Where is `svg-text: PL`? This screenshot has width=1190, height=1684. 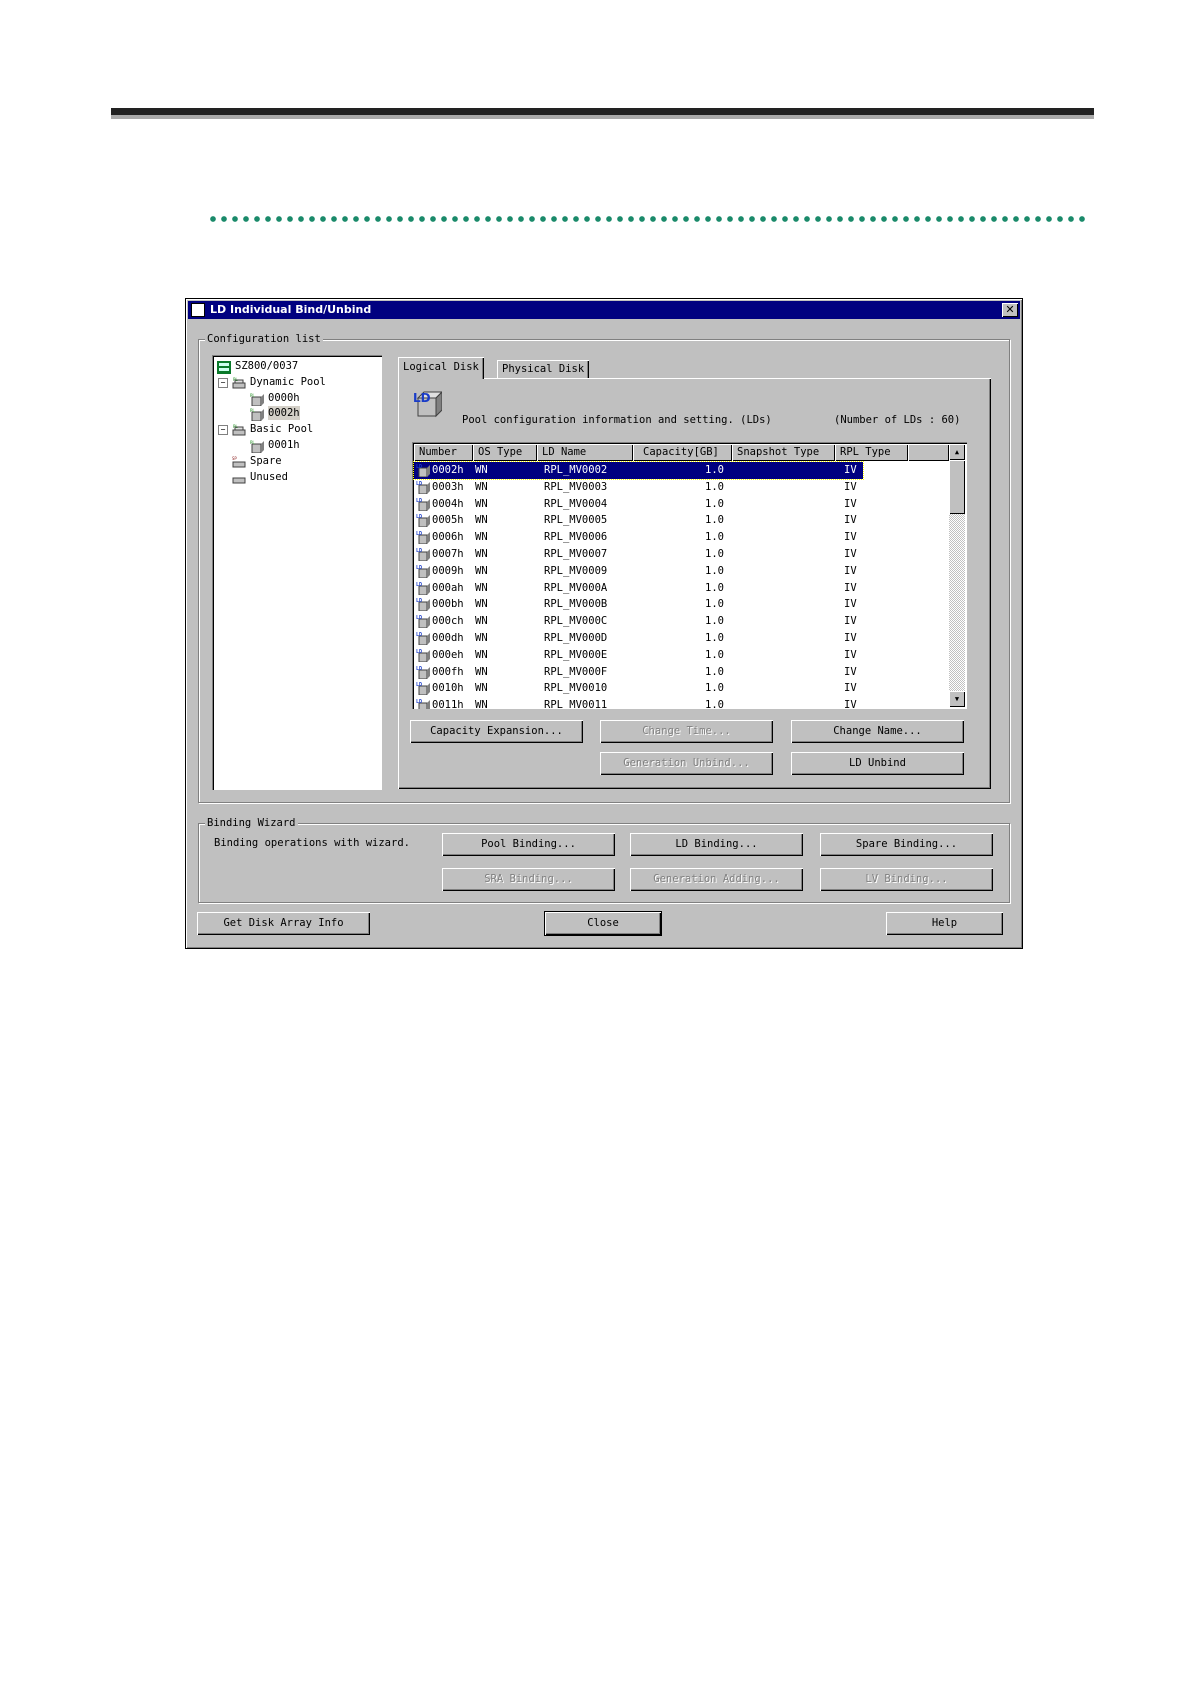 svg-text: PL is located at coordinates (235, 426).